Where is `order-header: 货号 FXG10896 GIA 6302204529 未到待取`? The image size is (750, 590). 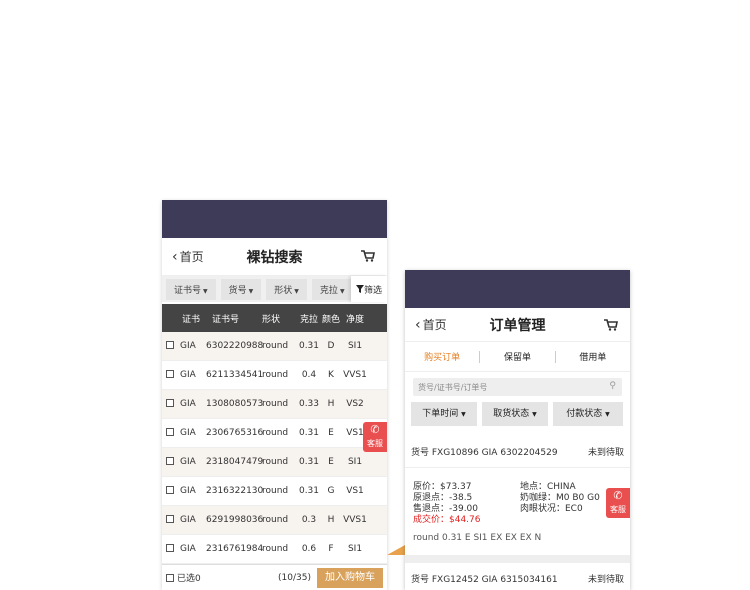
order-header: 货号 FXG10896 GIA 6302204529 未到待取 is located at coordinates (517, 451).